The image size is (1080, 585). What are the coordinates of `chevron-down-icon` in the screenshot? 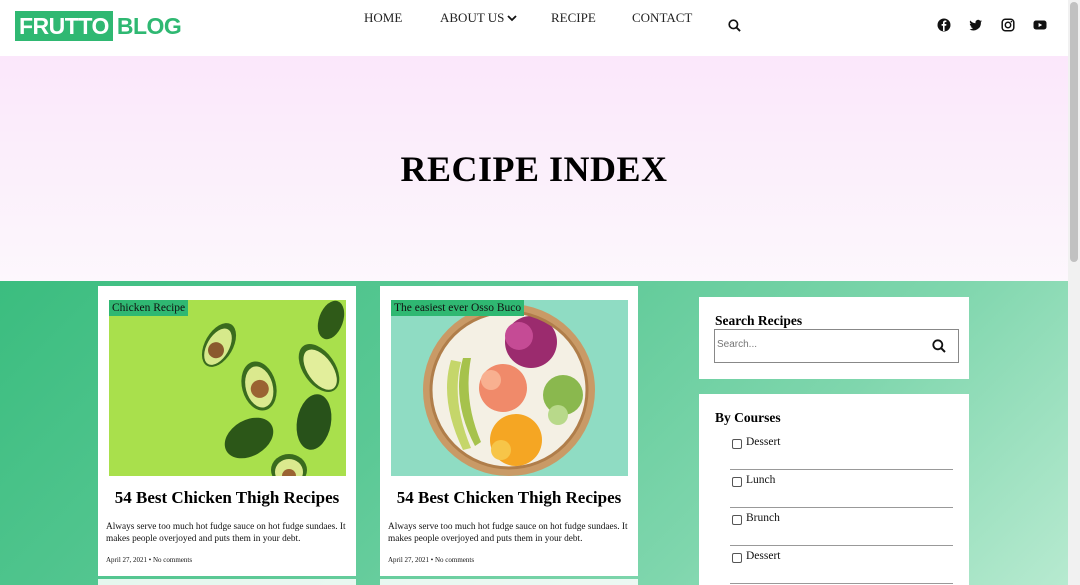 It's located at (512, 18).